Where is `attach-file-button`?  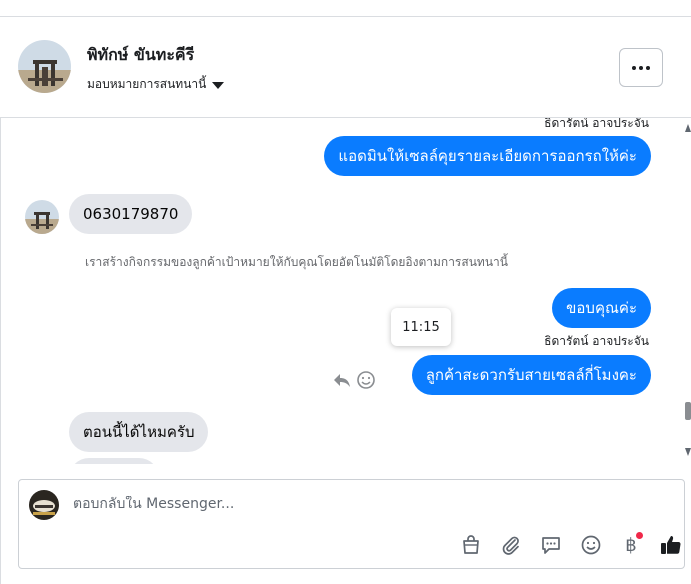
attach-file-button is located at coordinates (511, 545).